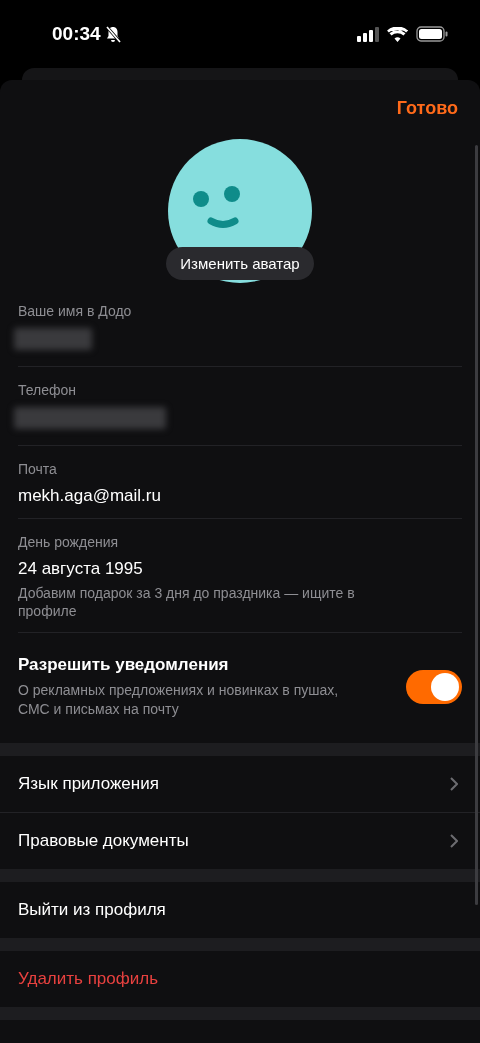 Image resolution: width=480 pixels, height=1043 pixels. What do you see at coordinates (187, 602) in the screenshot?
I see `field-hint: Добавим подарок за 3 дня до праздника — ищите в профиле` at bounding box center [187, 602].